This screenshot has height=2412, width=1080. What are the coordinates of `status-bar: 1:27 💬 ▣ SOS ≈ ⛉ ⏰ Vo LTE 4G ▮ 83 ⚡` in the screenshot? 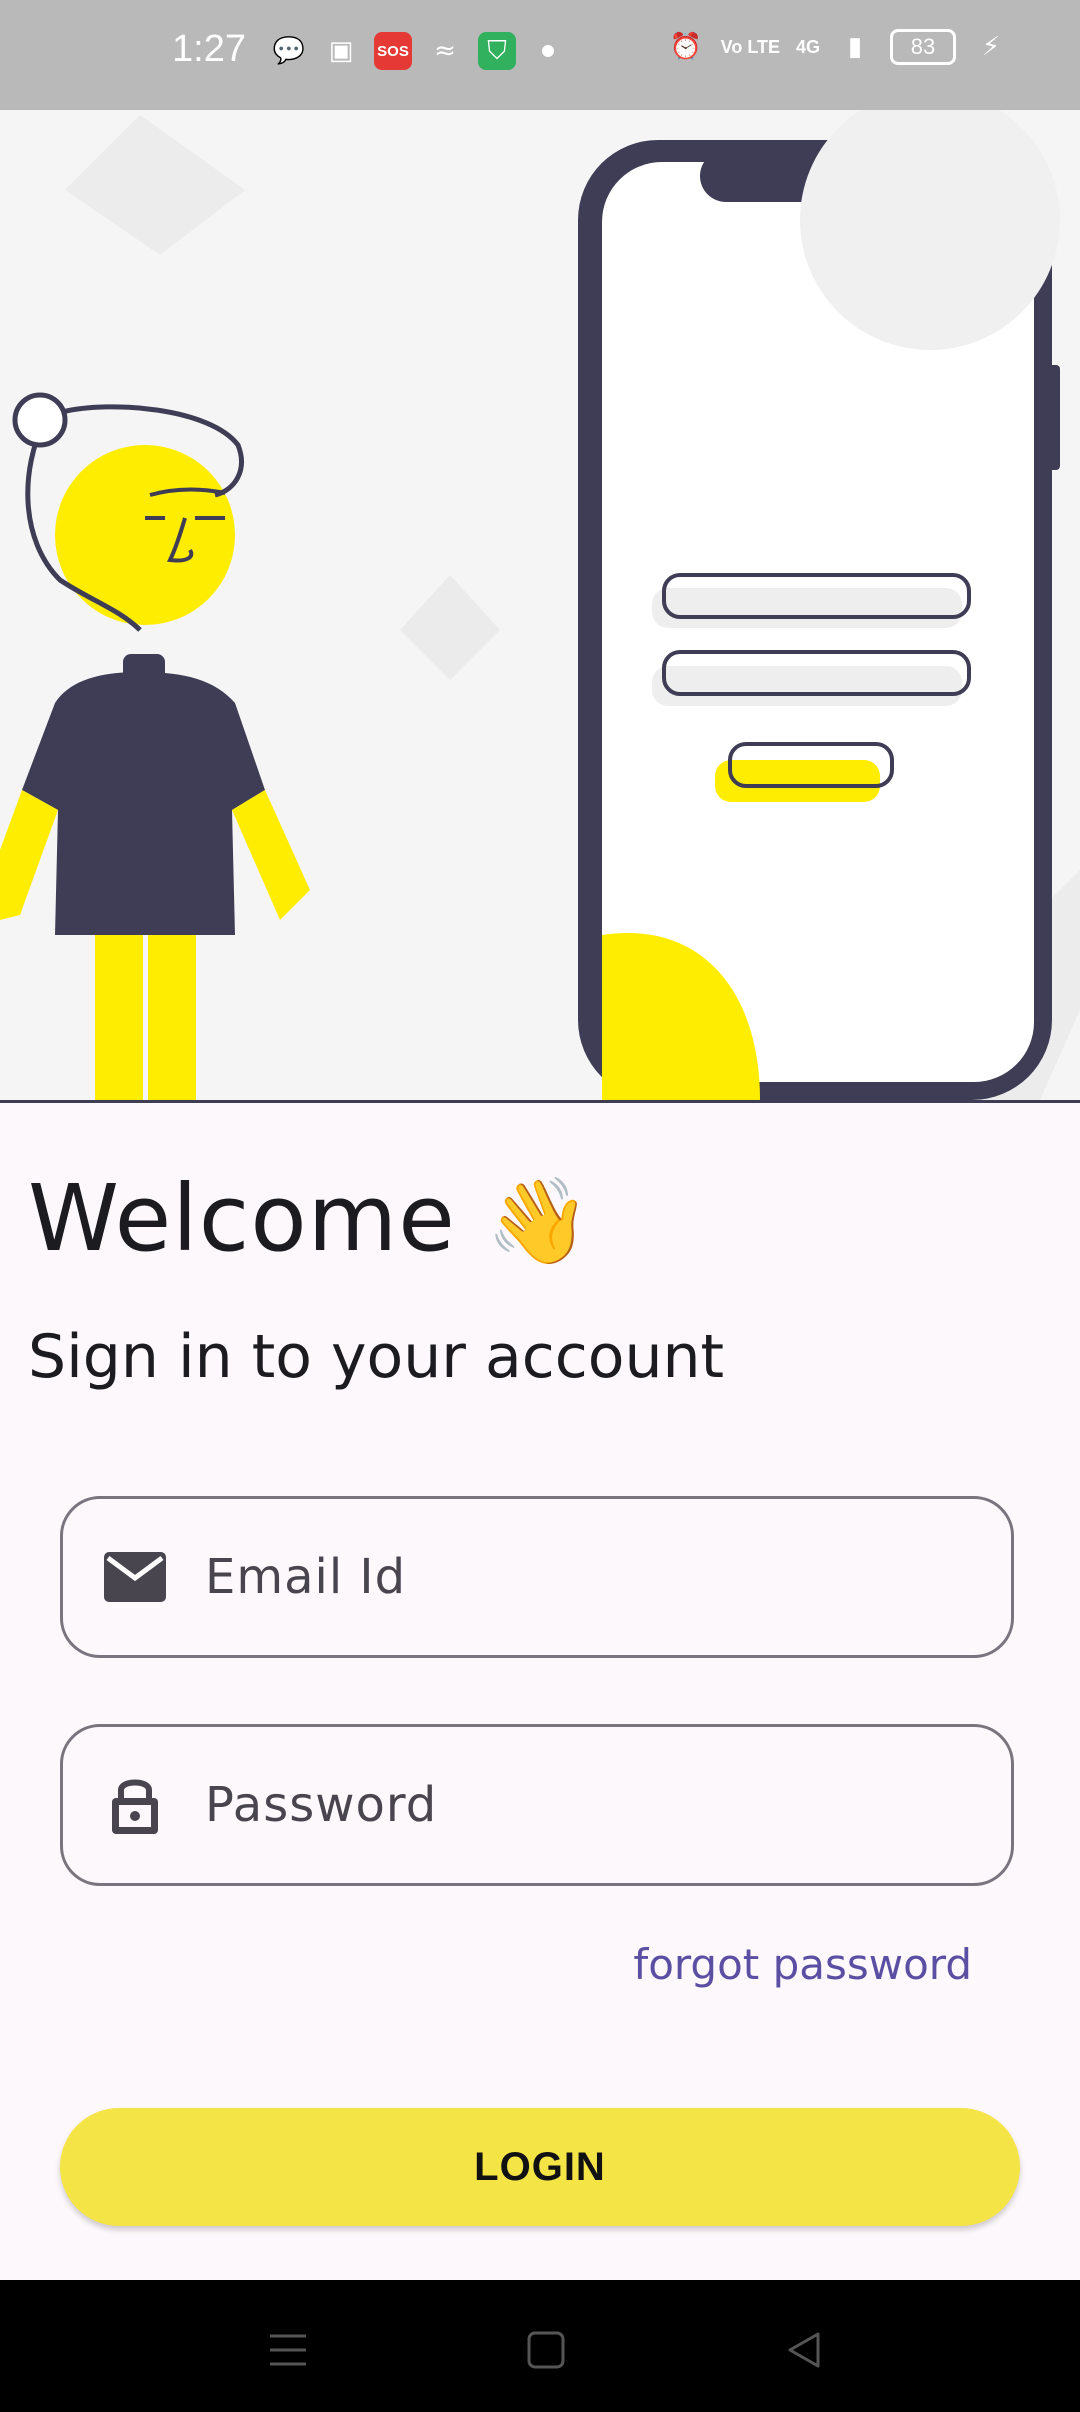 It's located at (540, 55).